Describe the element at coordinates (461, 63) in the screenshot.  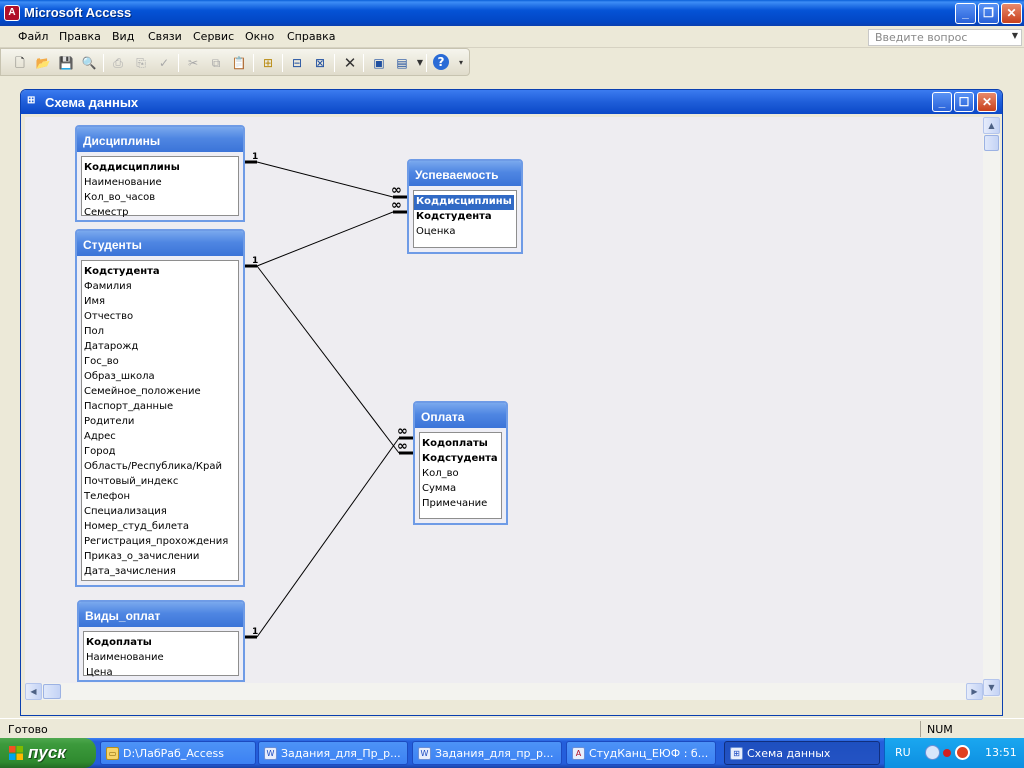
I see `toolbar-options-icon: ▾` at that location.